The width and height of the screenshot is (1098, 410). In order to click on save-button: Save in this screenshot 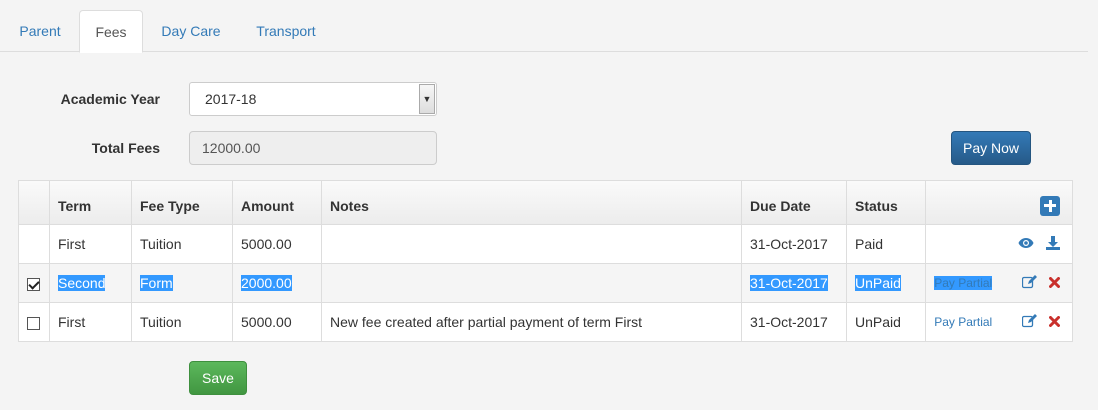, I will do `click(218, 378)`.